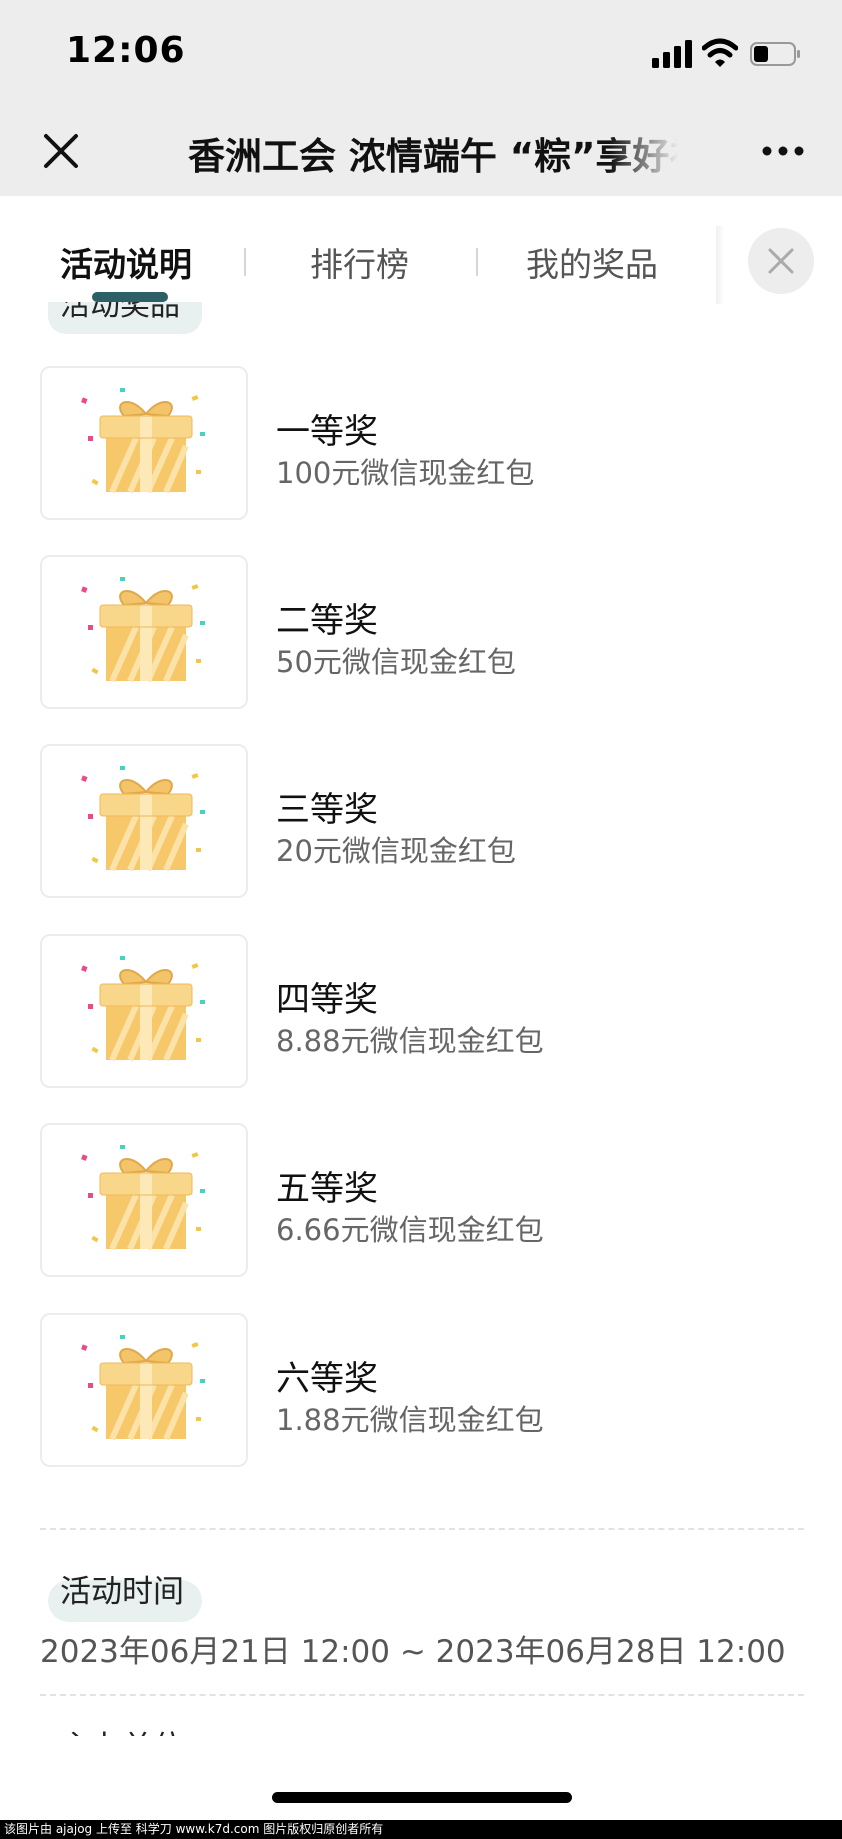 Image resolution: width=842 pixels, height=1839 pixels. I want to click on tab-scroll-shadow, so click(720, 265).